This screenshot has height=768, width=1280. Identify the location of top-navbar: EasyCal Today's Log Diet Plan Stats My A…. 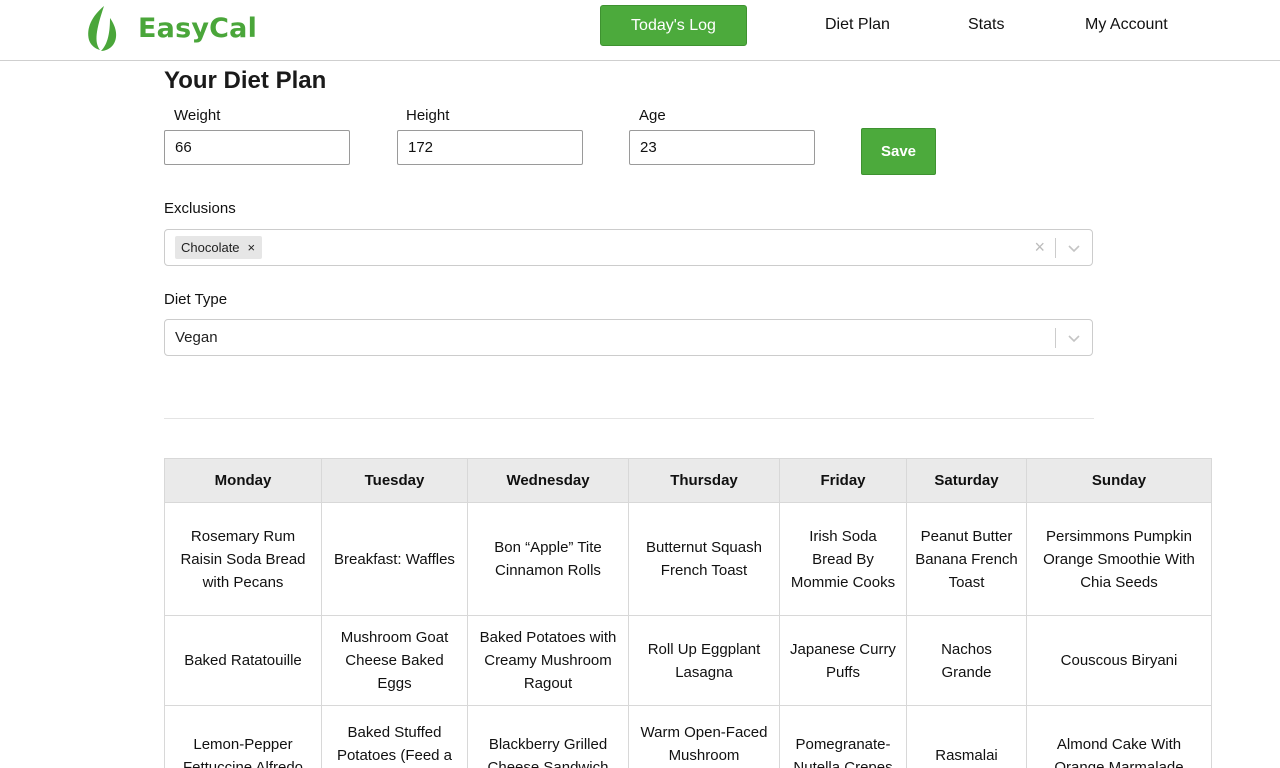
(640, 30).